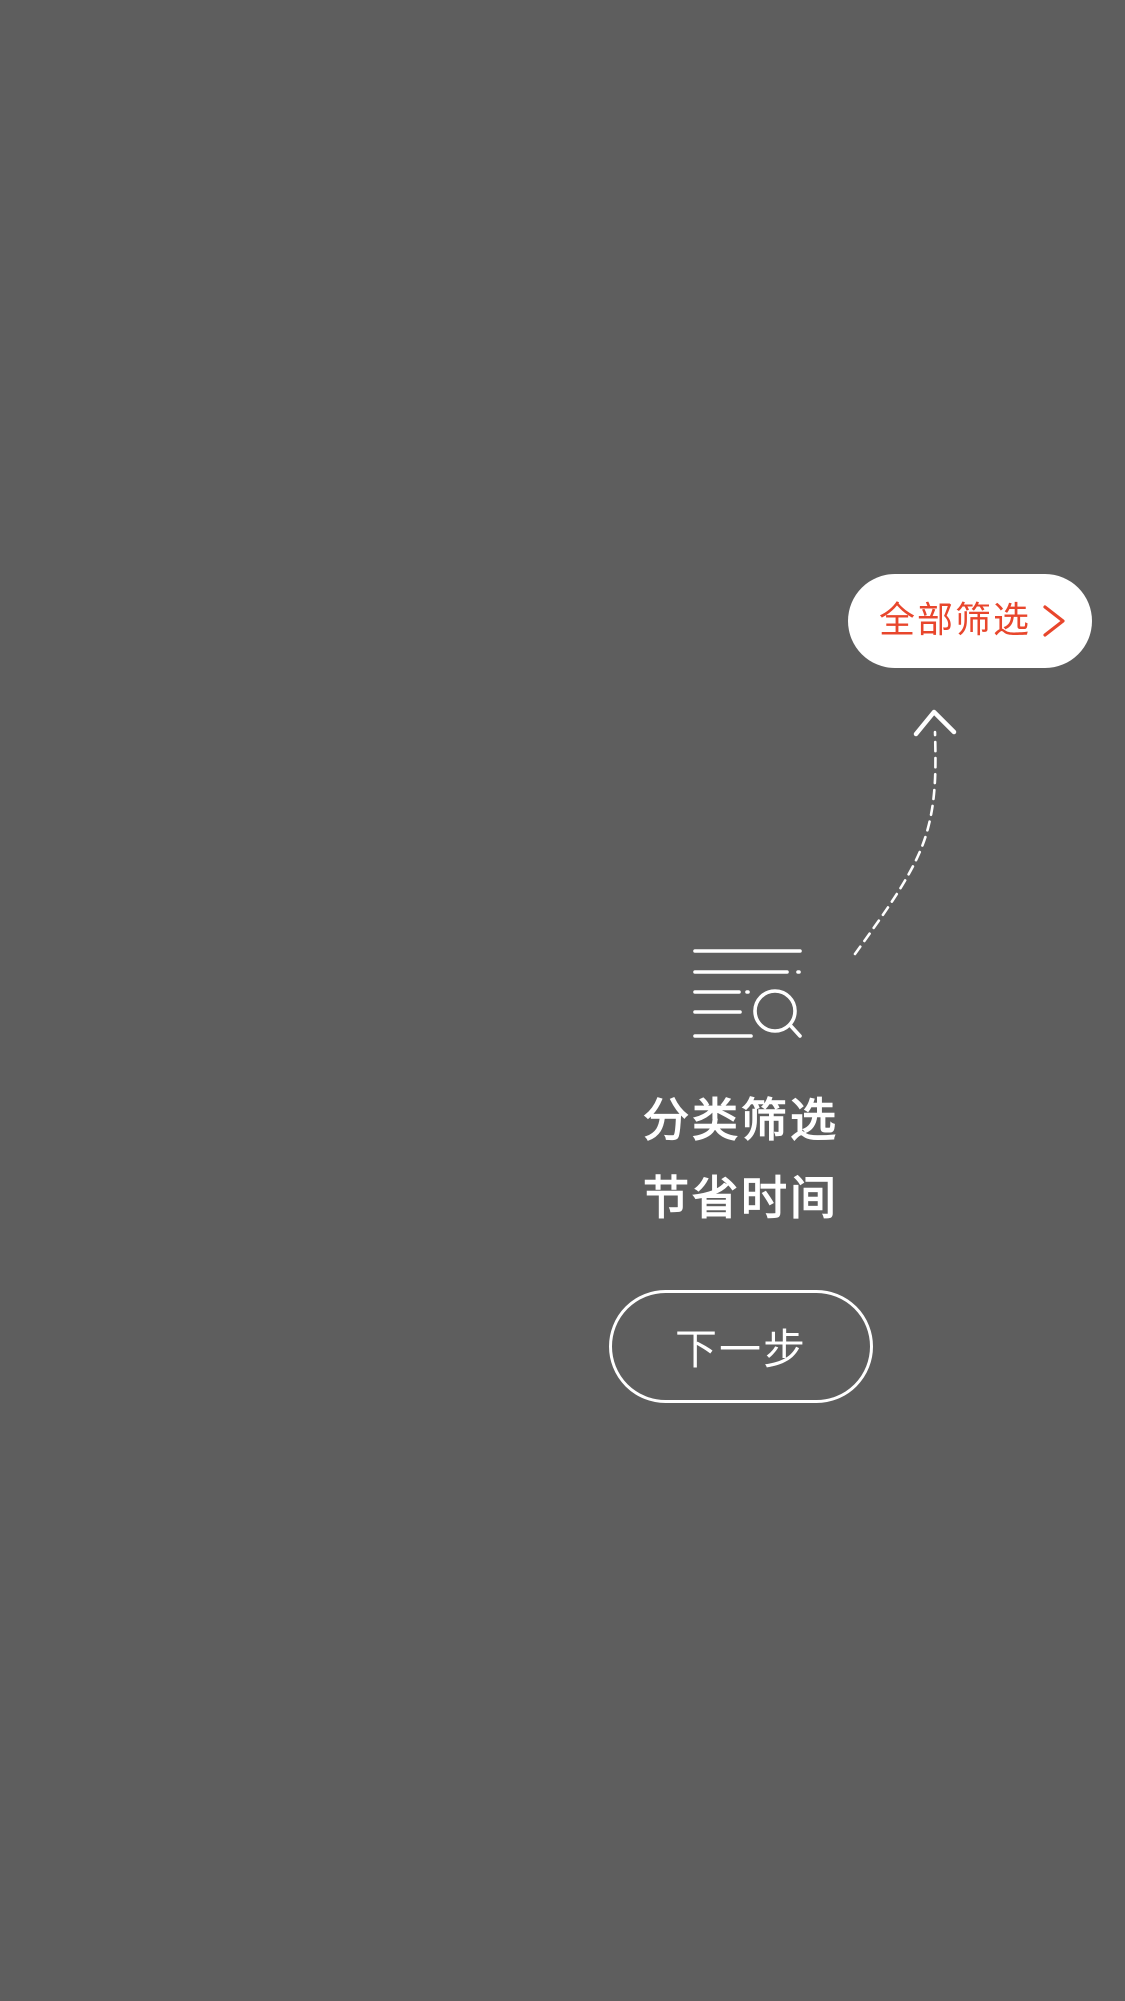 The height and width of the screenshot is (2001, 1125). Describe the element at coordinates (741, 1198) in the screenshot. I see `guide-title-line-2: 节省时间` at that location.